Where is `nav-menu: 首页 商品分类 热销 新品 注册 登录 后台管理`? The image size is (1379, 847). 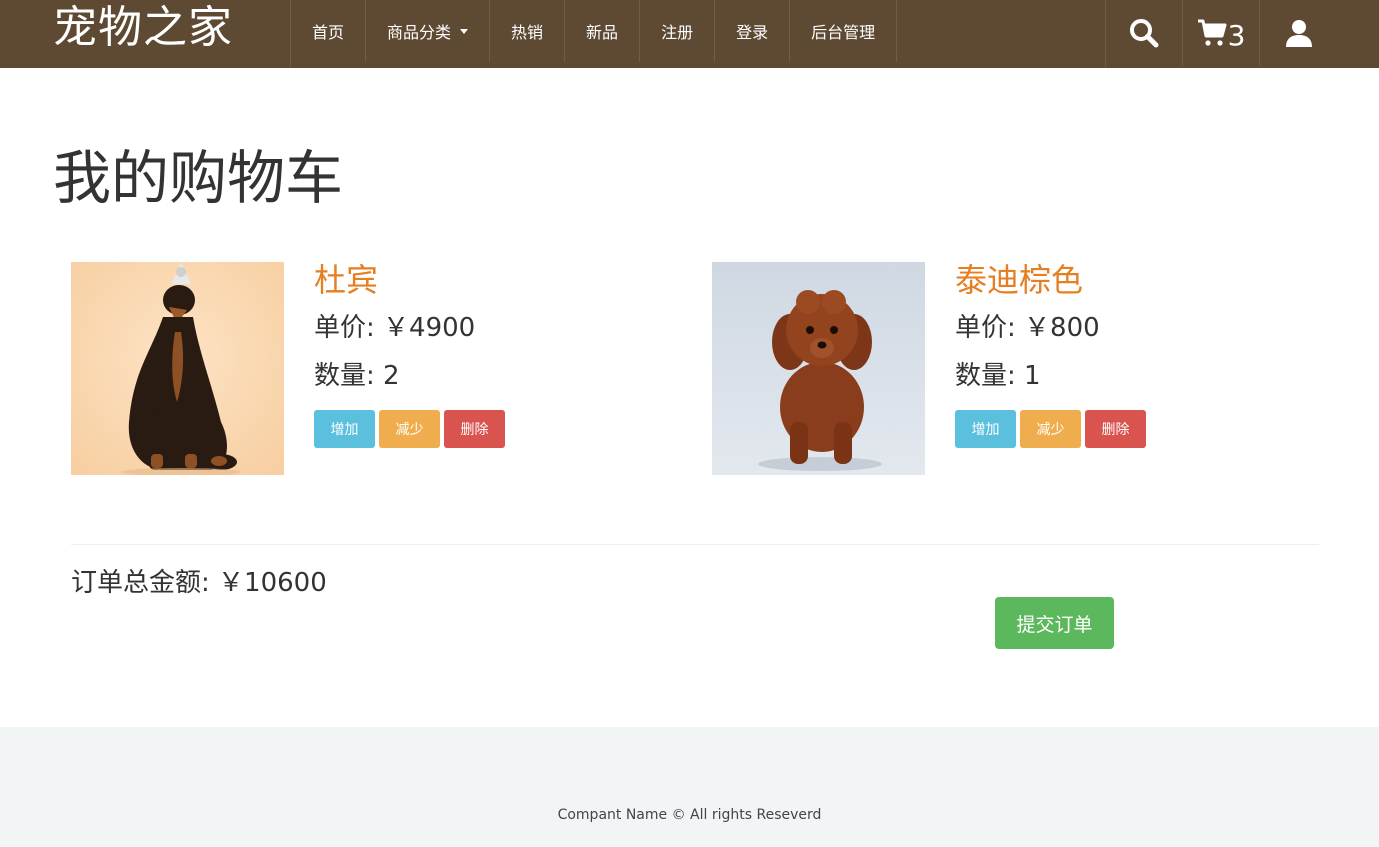
nav-menu: 首页 商品分类 热销 新品 注册 登录 后台管理 is located at coordinates (594, 34).